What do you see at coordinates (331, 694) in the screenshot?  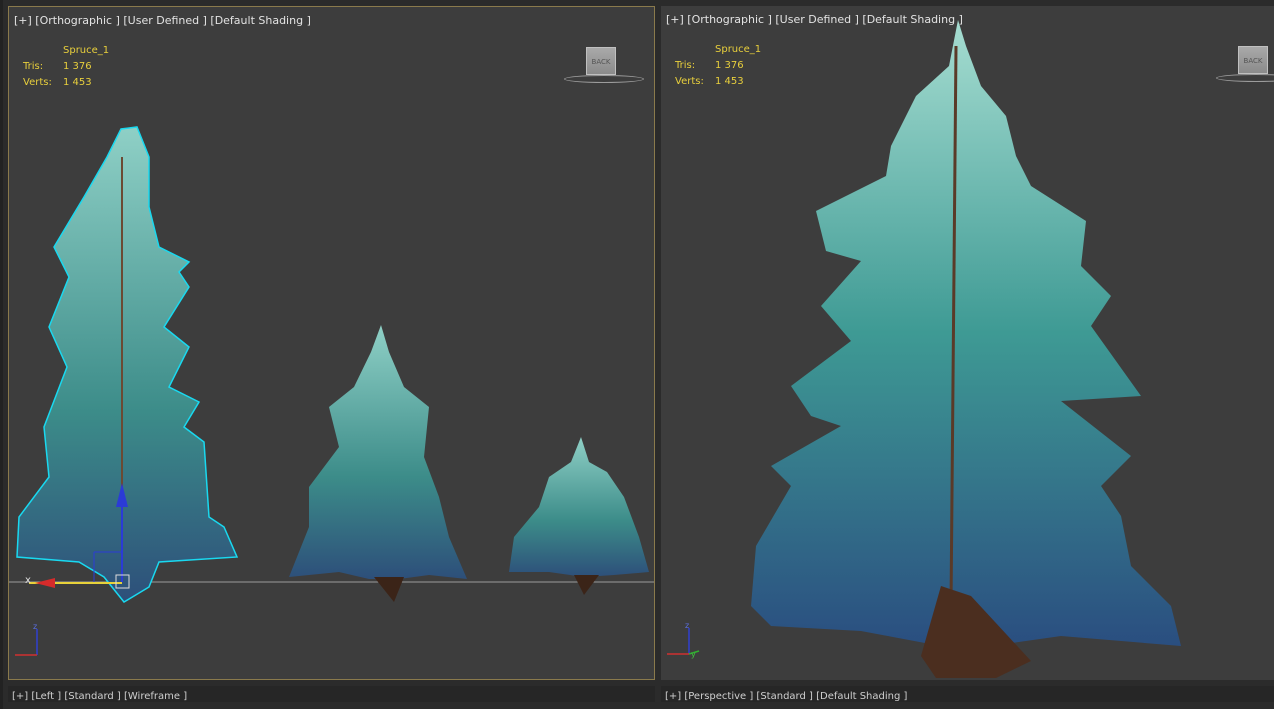 I see `viewport-bottom-left: [+] [Left ] [Standard ] [Wireframe ]` at bounding box center [331, 694].